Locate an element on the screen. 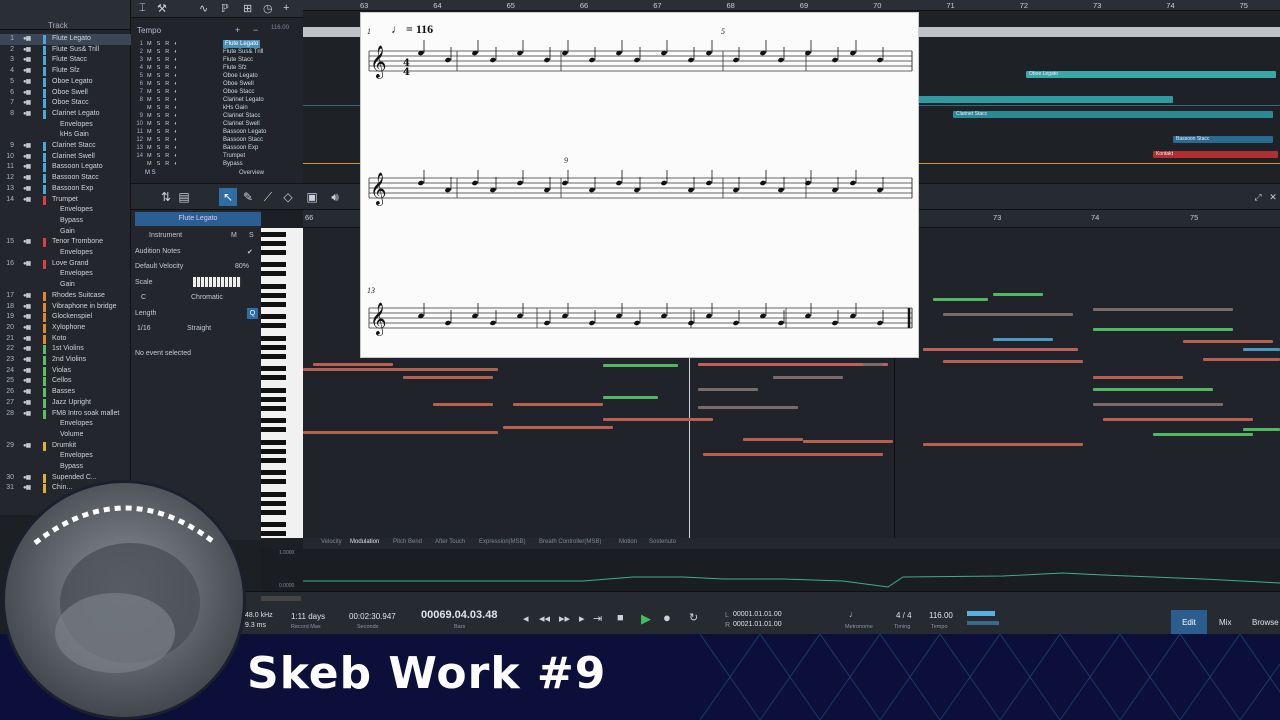 Image resolution: width=1280 pixels, height=720 pixels. cursor-icon: ⌶ is located at coordinates (142, 8).